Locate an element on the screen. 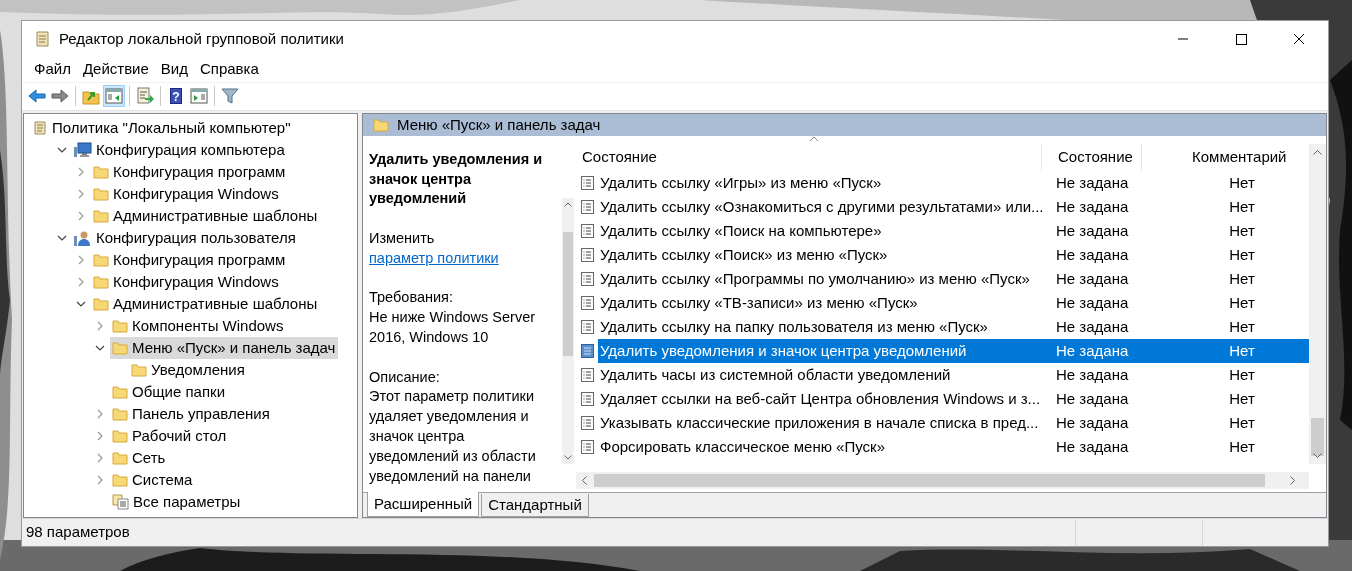  policy-name-cell: Удалить ссылку на папку пользователя из меню «Пуск» is located at coordinates (820, 326).